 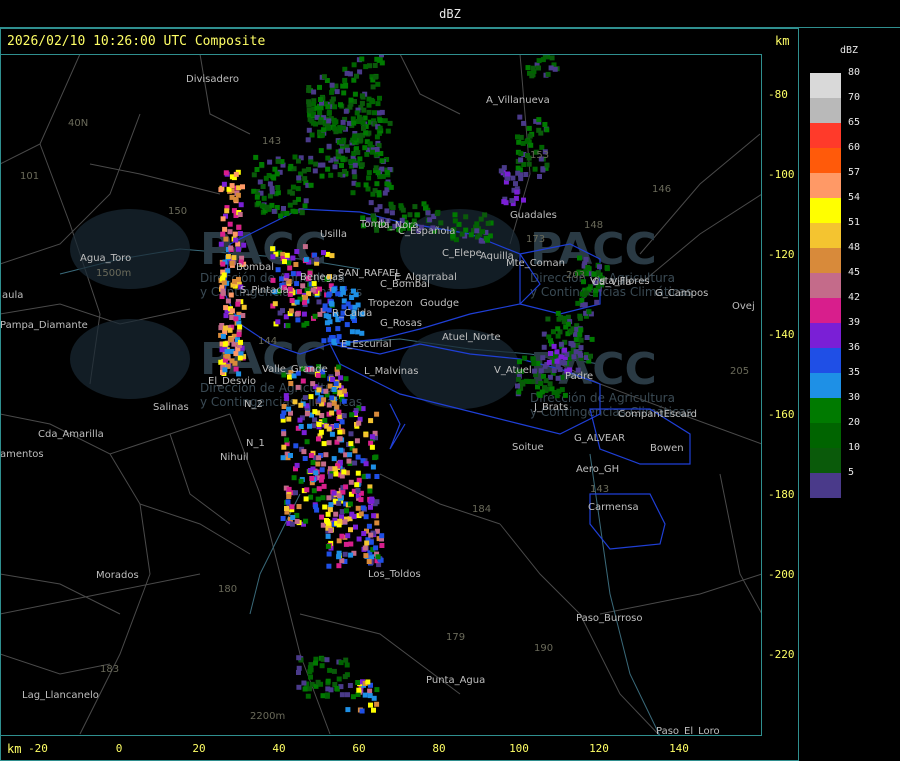 I want to click on route-label: 173, so click(x=535, y=239).